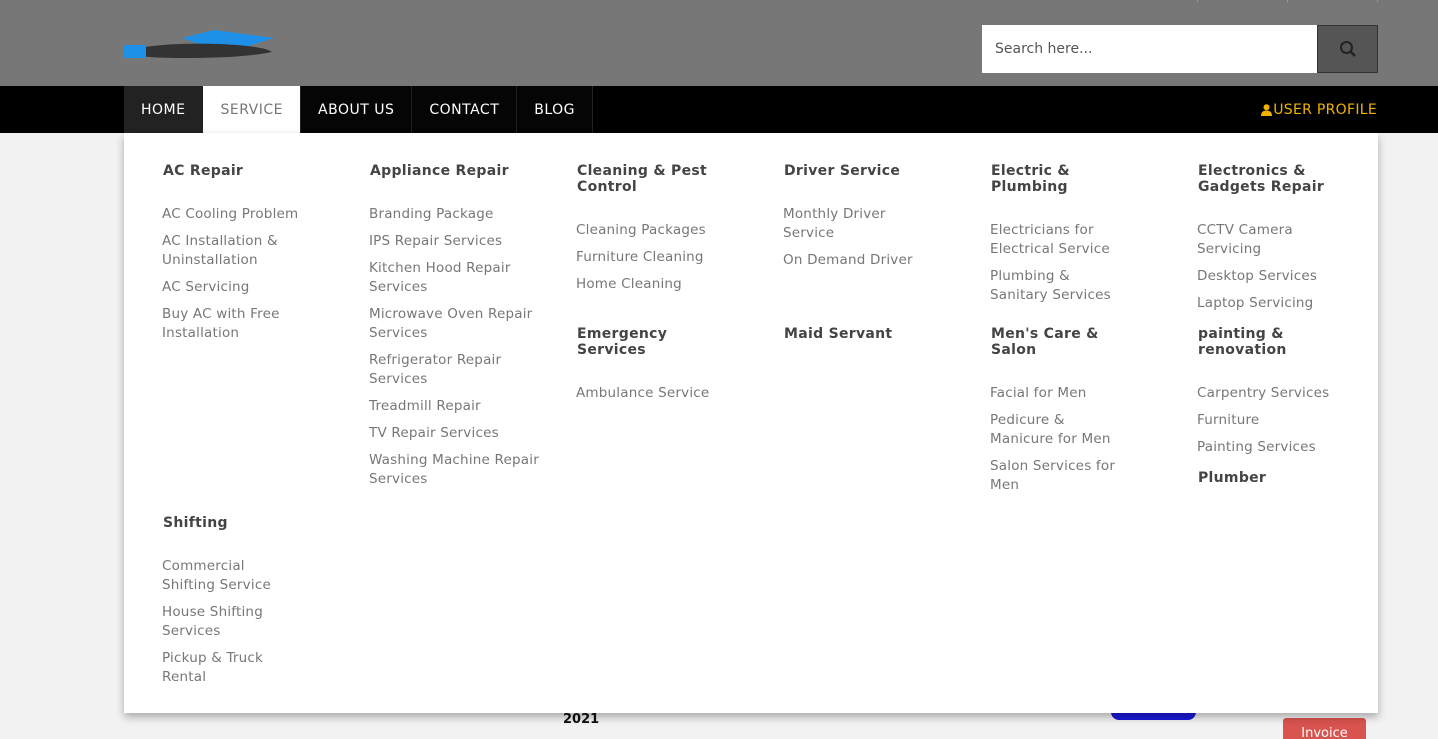 The height and width of the screenshot is (739, 1438). I want to click on menu-link: CCTV Camera Servicing, so click(1272, 240).